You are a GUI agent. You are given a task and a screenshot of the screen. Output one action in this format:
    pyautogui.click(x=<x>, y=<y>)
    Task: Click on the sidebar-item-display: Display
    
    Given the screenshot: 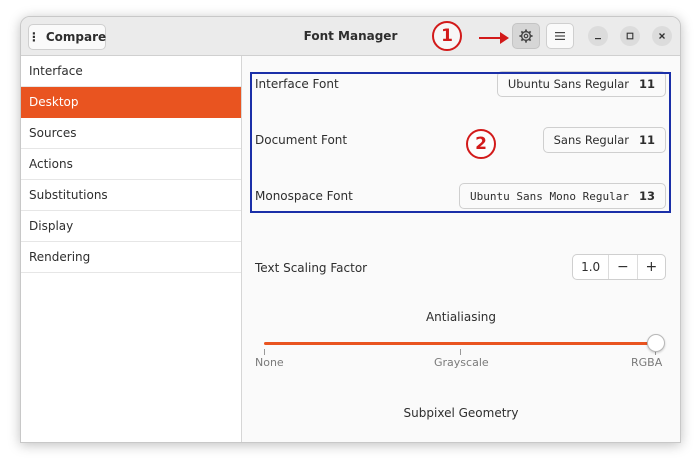 What is the action you would take?
    pyautogui.click(x=131, y=226)
    